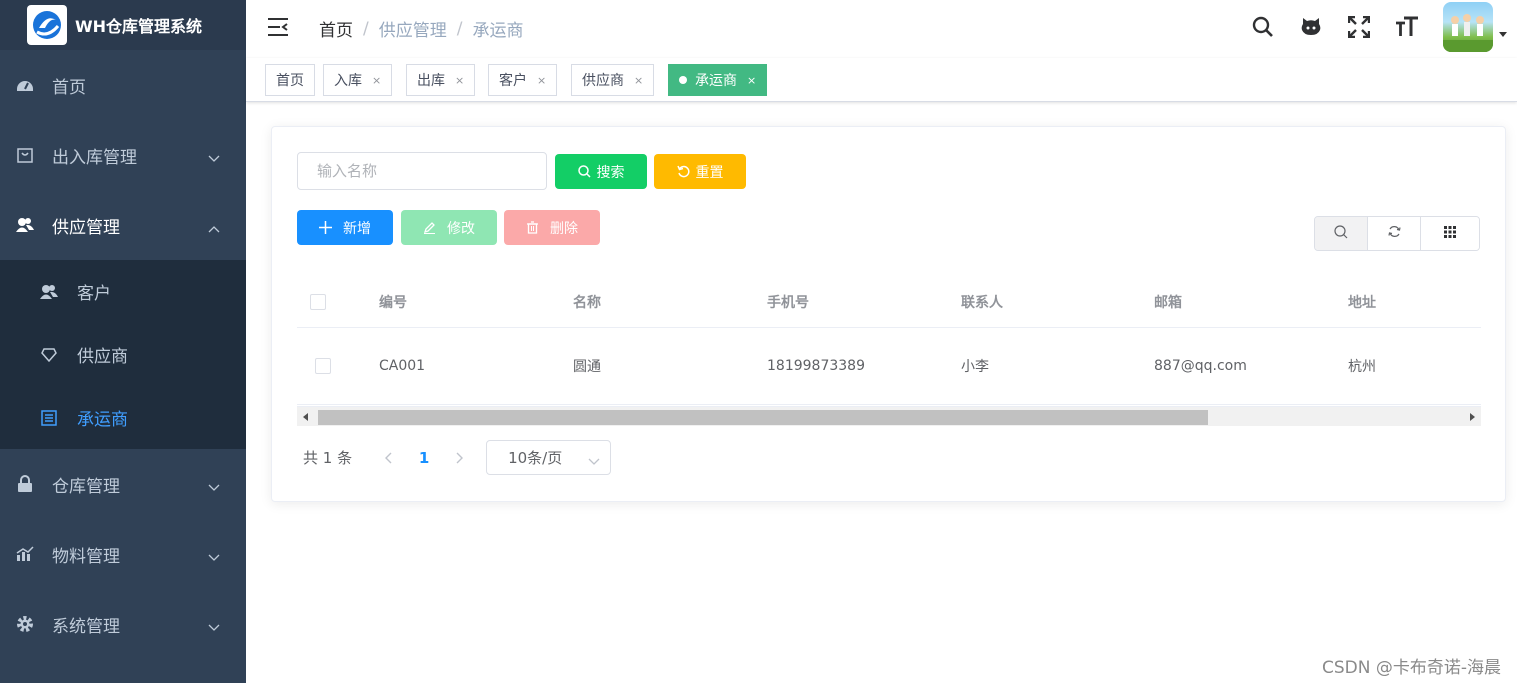  Describe the element at coordinates (1503, 34) in the screenshot. I see `caret-down-icon` at that location.